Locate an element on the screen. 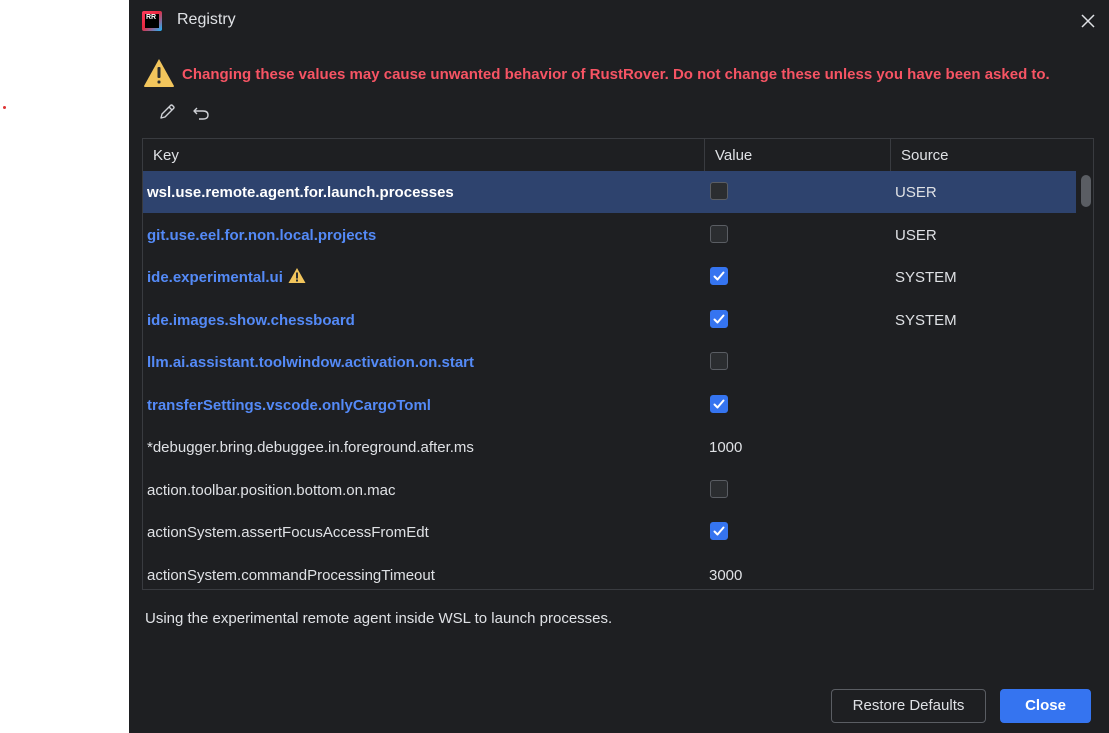  key-text: ide.images.show.chessboard is located at coordinates (251, 320).